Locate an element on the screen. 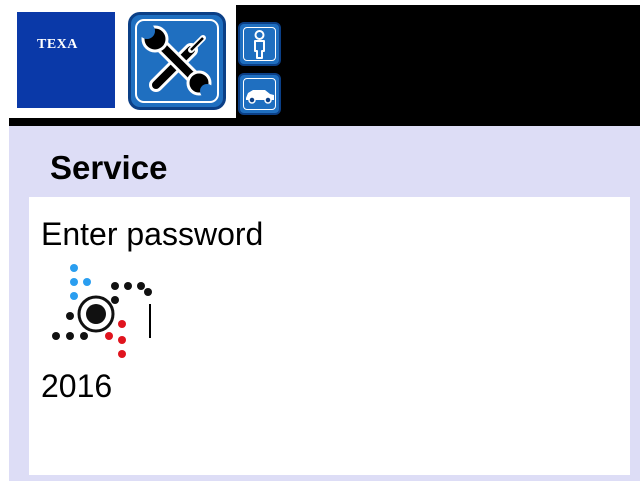  text-cursor is located at coordinates (150, 321).